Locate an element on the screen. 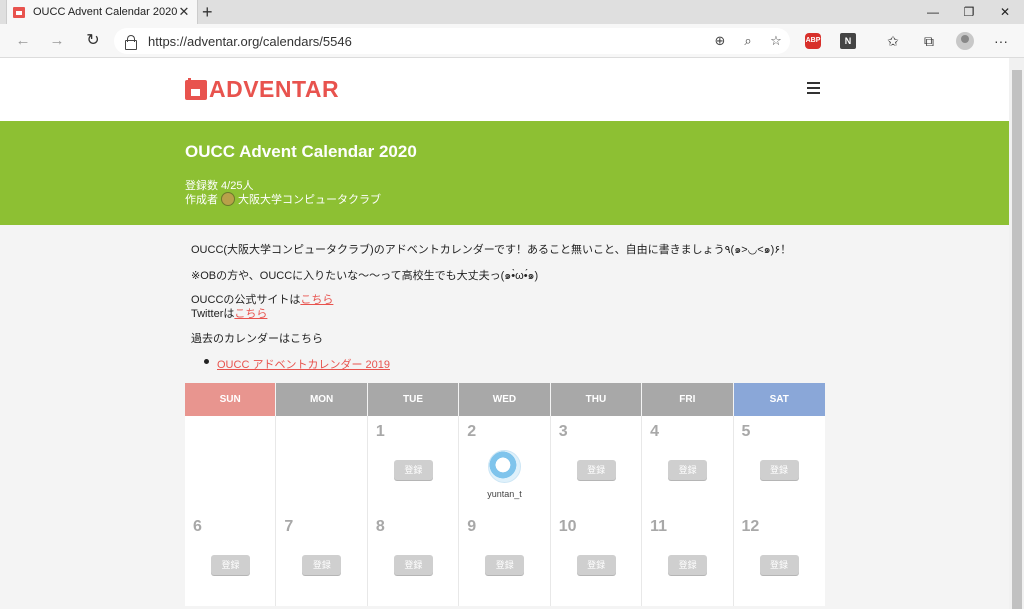 This screenshot has height=609, width=1024. calendar-cell-day-11: 11 登録 is located at coordinates (688, 558).